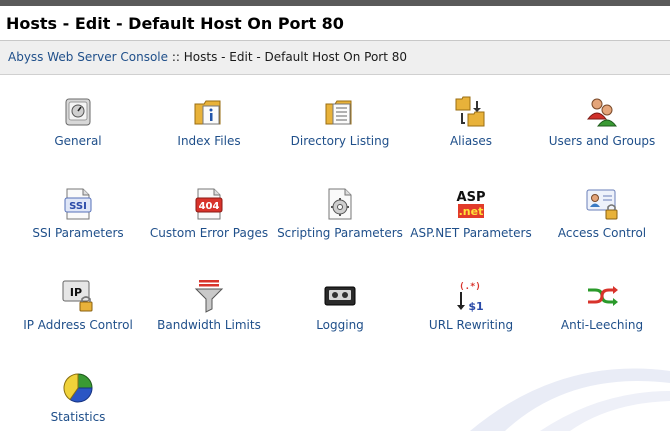 The width and height of the screenshot is (670, 431). Describe the element at coordinates (602, 112) in the screenshot. I see `users-groups-icon` at that location.